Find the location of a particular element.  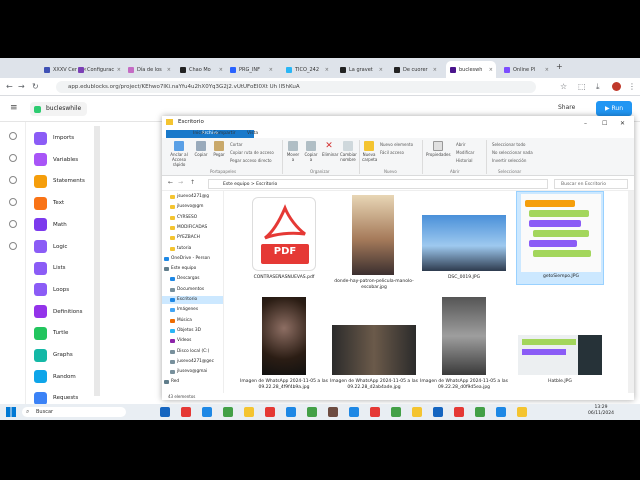

category-loops: Loops is located at coordinates (51, 290).